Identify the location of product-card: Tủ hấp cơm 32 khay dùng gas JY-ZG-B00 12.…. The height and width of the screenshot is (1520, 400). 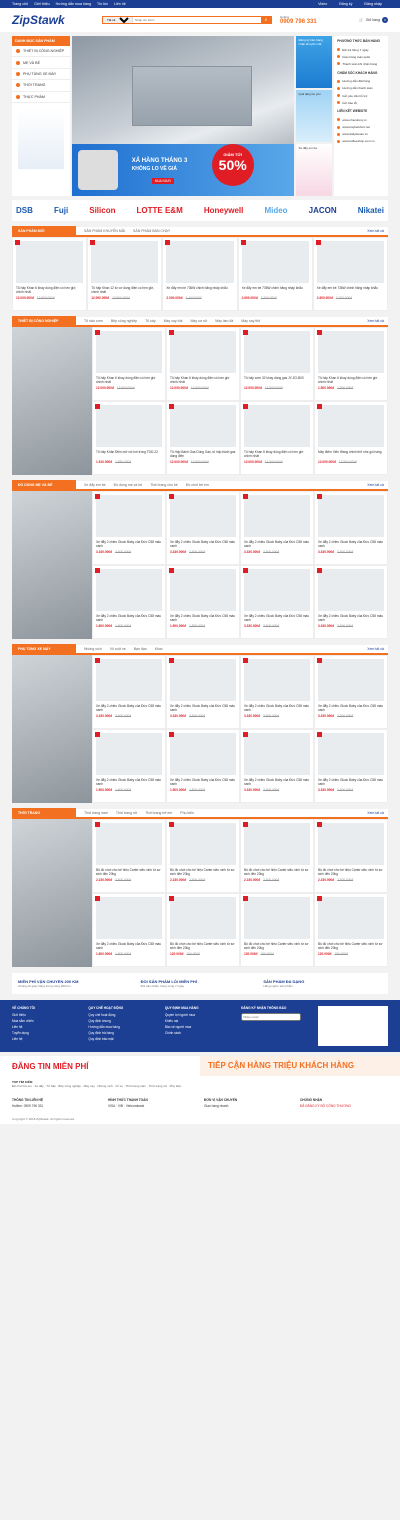
(277, 364).